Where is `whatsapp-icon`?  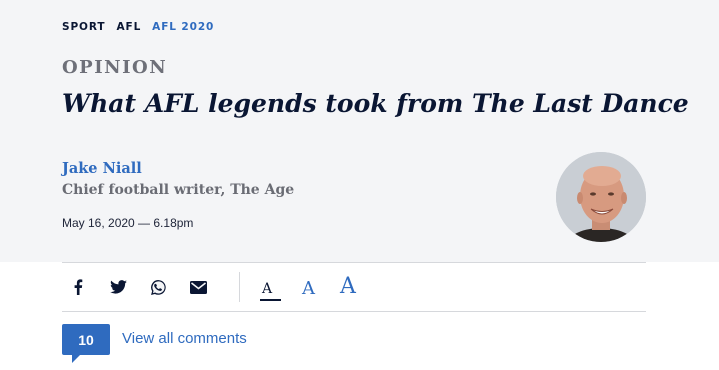
whatsapp-icon is located at coordinates (158, 287).